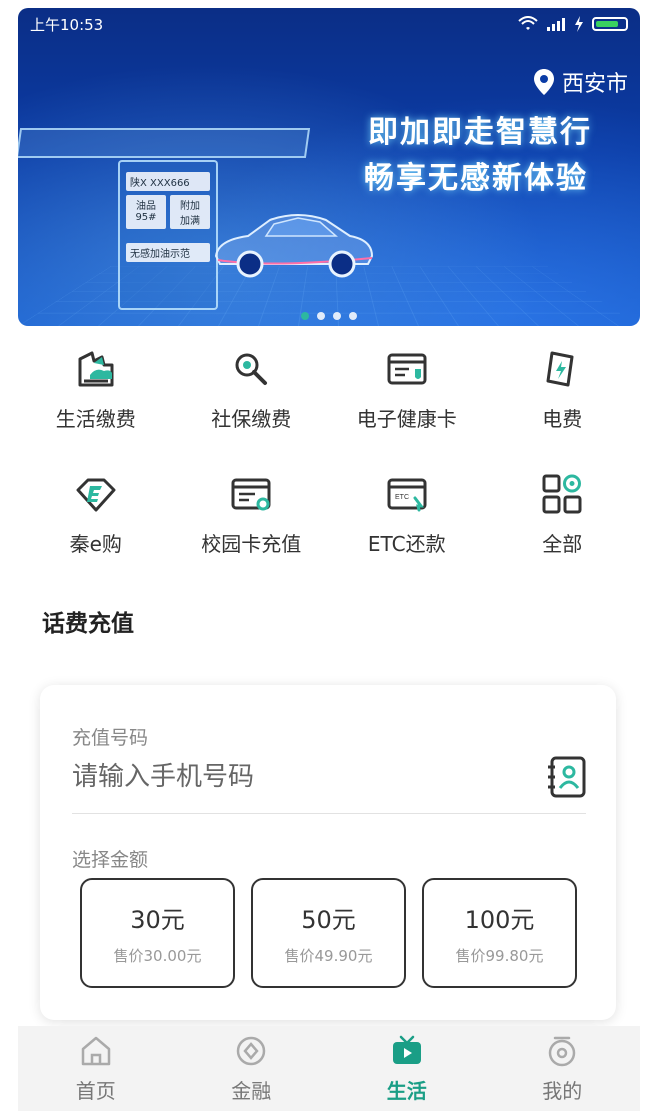 The width and height of the screenshot is (650, 1111). I want to click on banner-slogan: 即加即走智慧行 畅享无感新体验, so click(478, 156).